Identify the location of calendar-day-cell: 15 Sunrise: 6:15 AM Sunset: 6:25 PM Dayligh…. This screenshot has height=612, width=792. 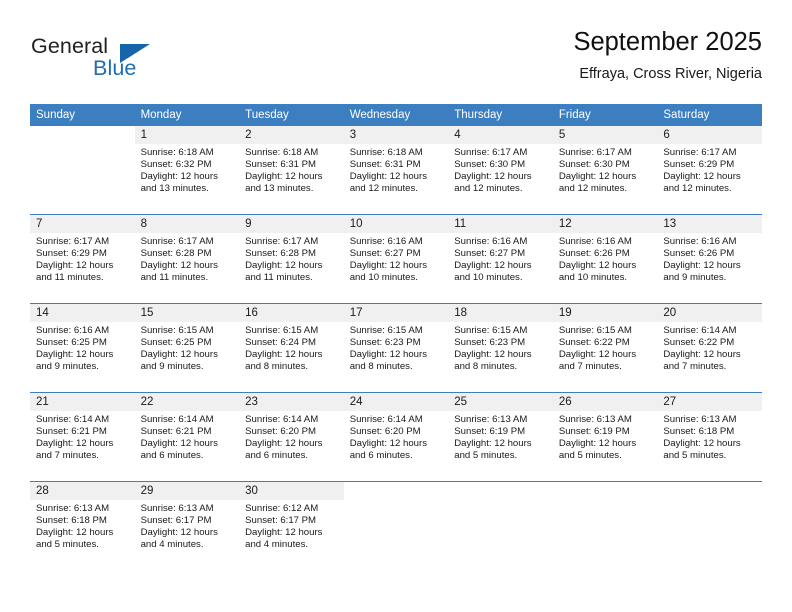
(187, 348).